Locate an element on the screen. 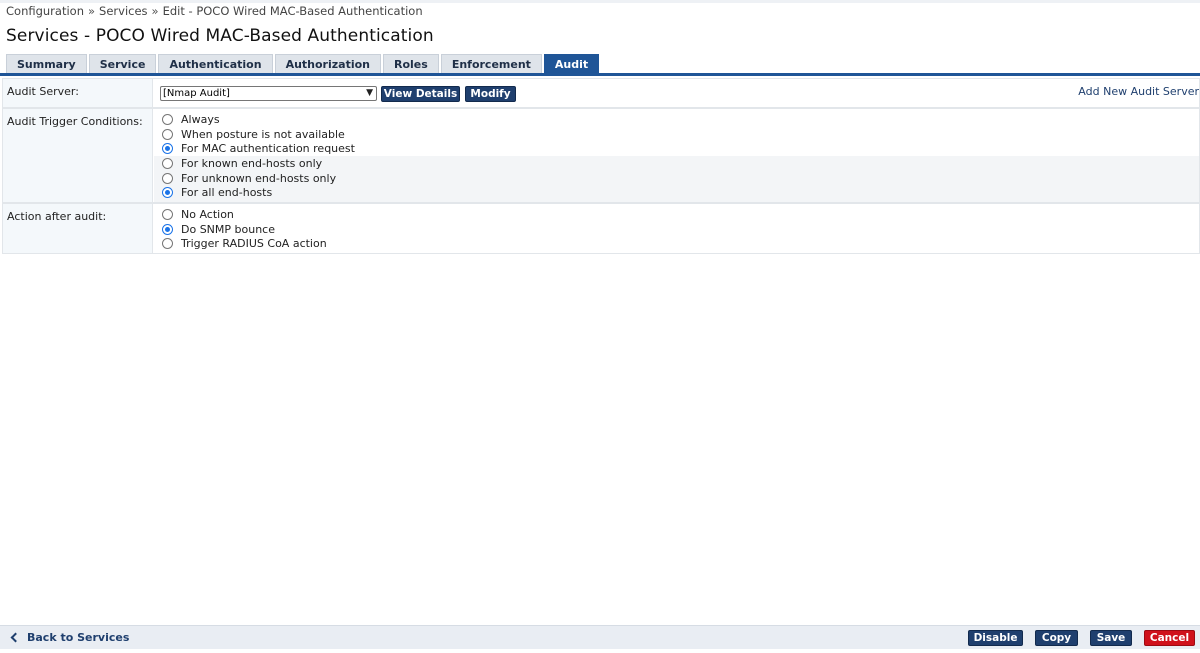  save-button: Save is located at coordinates (1111, 638).